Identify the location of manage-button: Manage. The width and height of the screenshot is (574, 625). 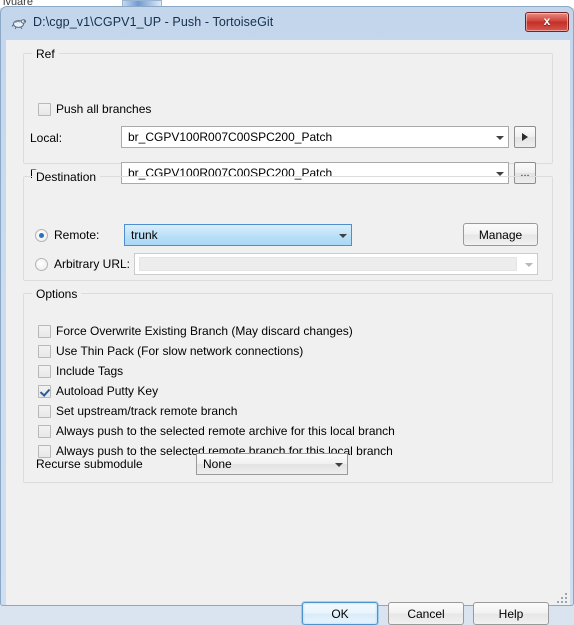
(500, 234).